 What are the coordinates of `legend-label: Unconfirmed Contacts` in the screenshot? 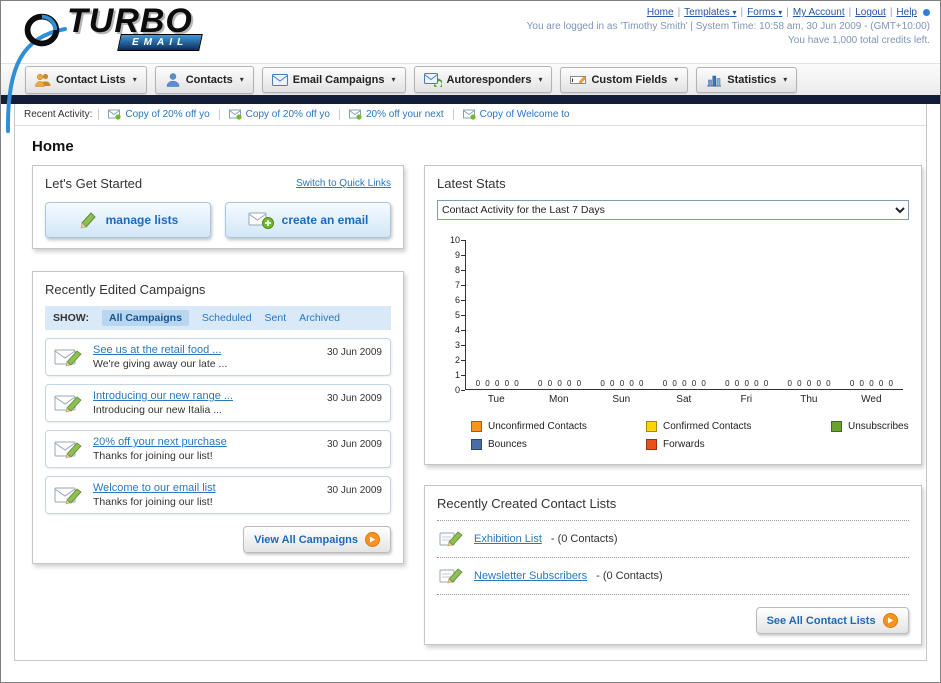 It's located at (537, 426).